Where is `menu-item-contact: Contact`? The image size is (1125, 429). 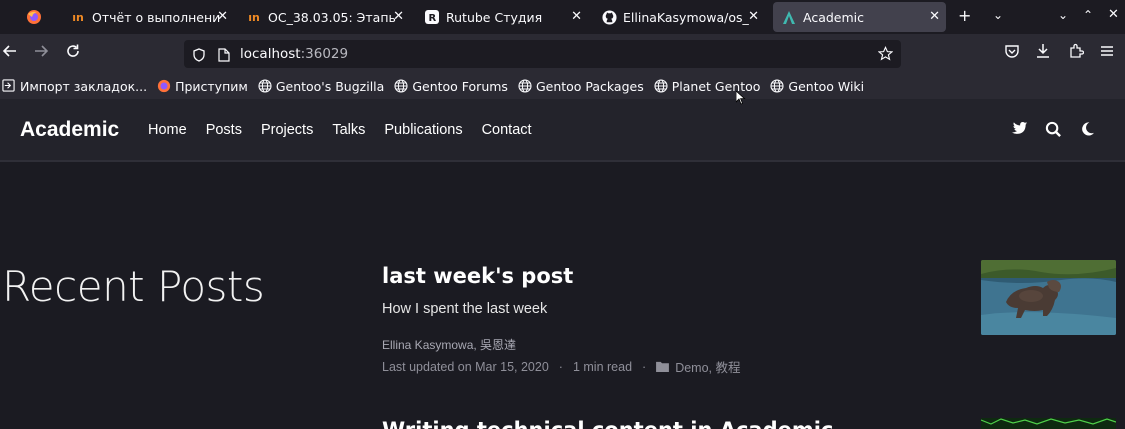
menu-item-contact: Contact is located at coordinates (507, 130).